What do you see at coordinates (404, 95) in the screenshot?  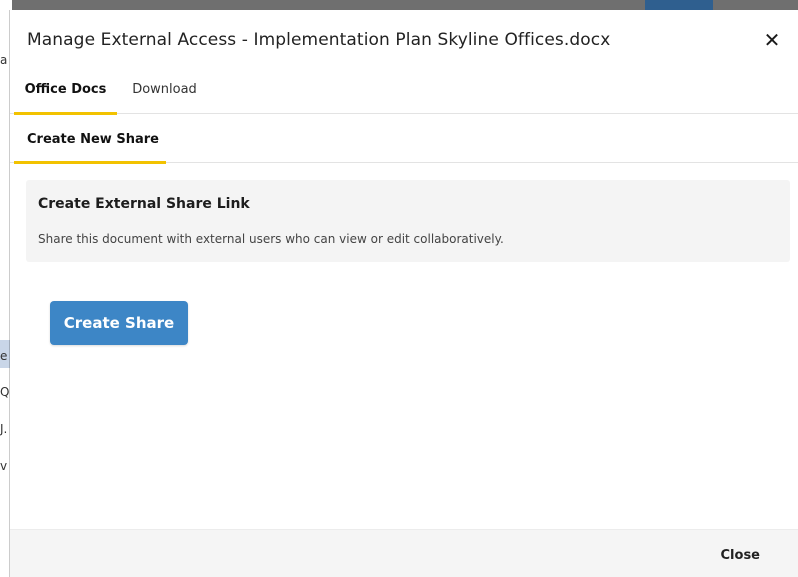 I see `tab-bar: Office Docs Download` at bounding box center [404, 95].